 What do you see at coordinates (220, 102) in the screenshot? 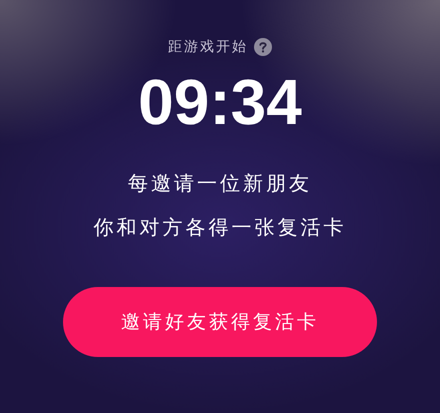
I see `countdown-time: 09:34` at bounding box center [220, 102].